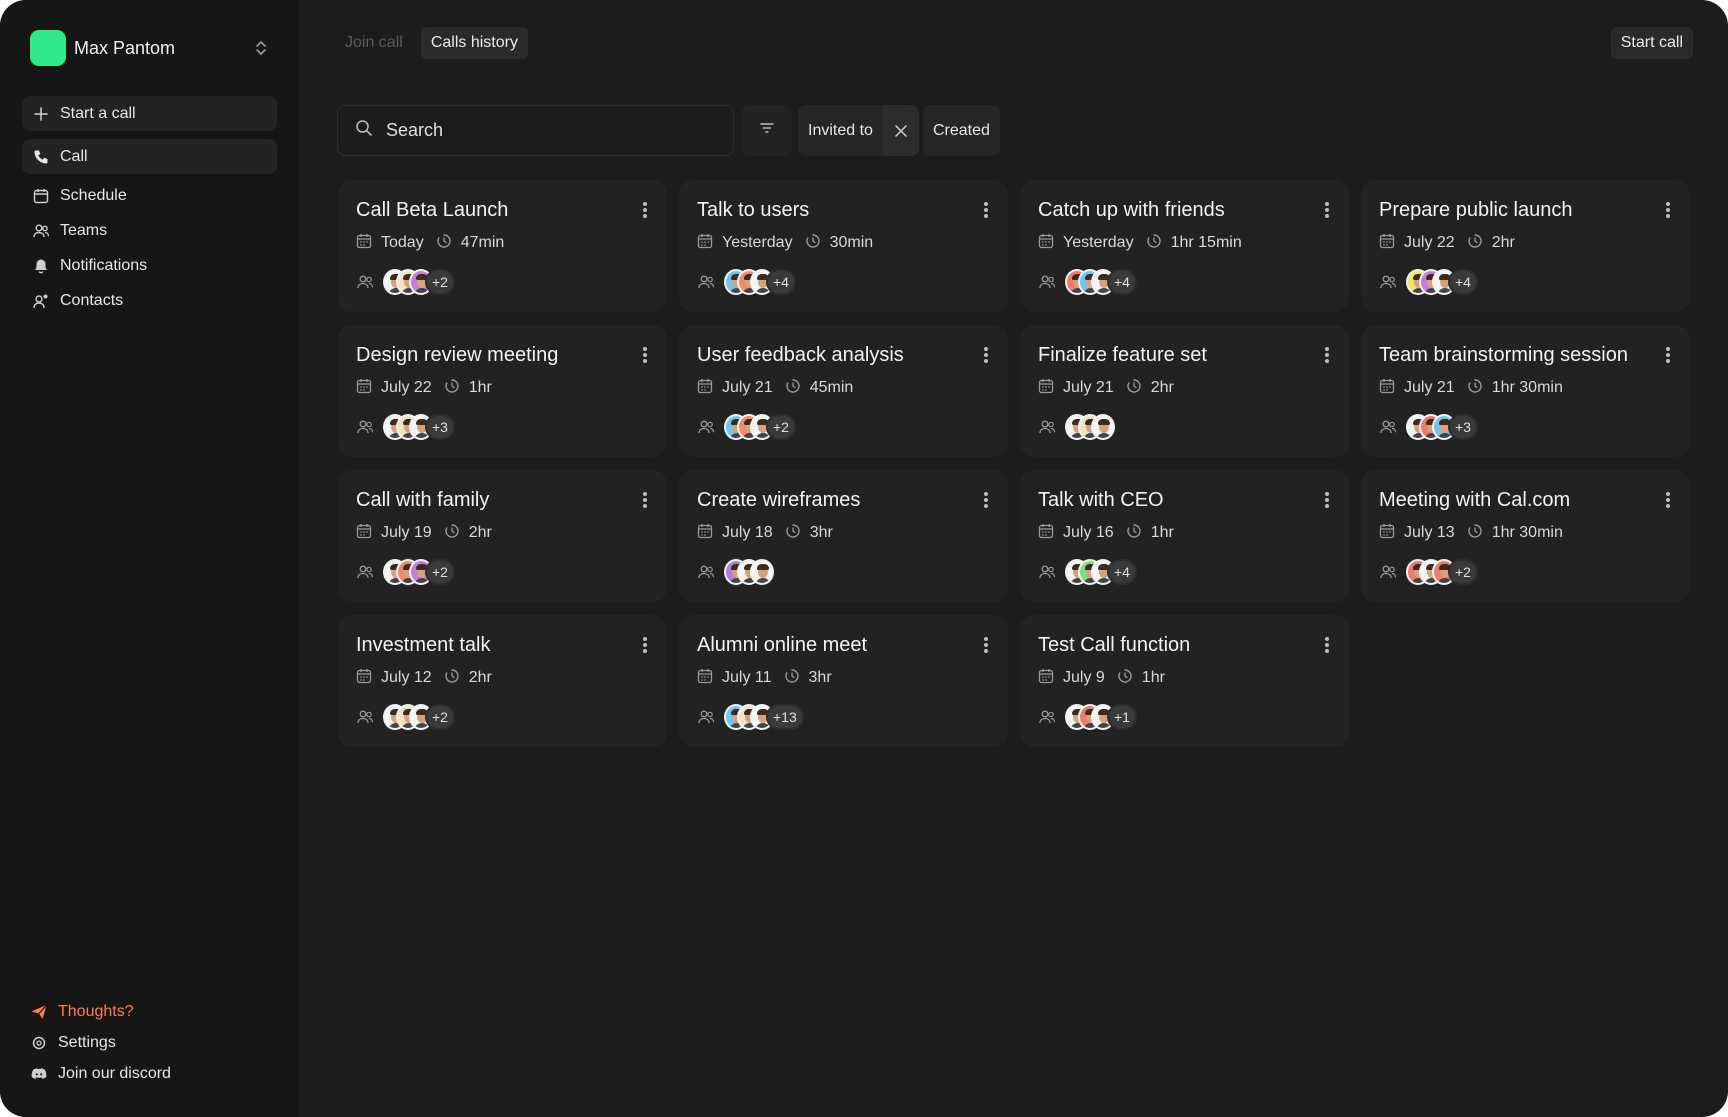  What do you see at coordinates (48, 48) in the screenshot?
I see `account-avatar` at bounding box center [48, 48].